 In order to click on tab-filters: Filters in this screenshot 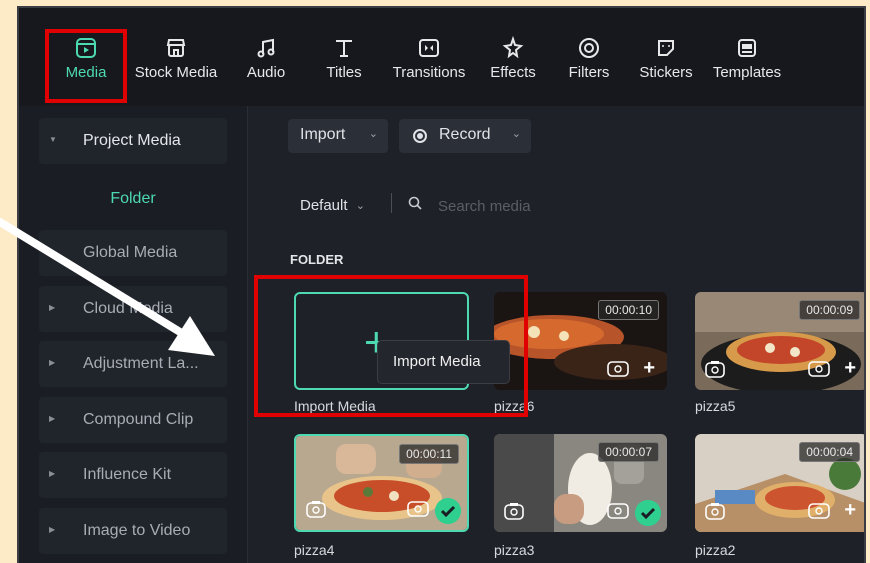, I will do `click(589, 58)`.